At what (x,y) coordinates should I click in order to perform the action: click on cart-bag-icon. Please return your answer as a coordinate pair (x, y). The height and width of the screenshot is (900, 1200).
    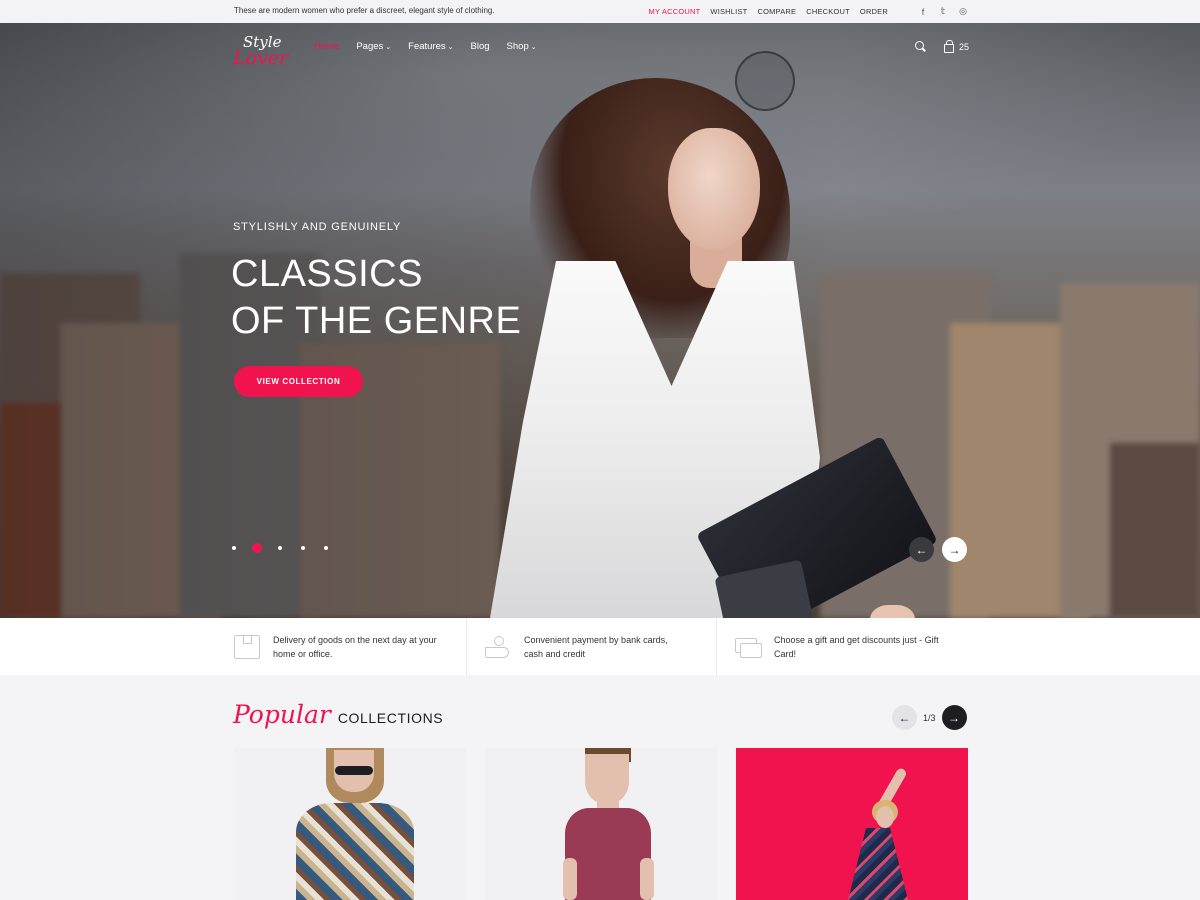
    Looking at the image, I should click on (949, 46).